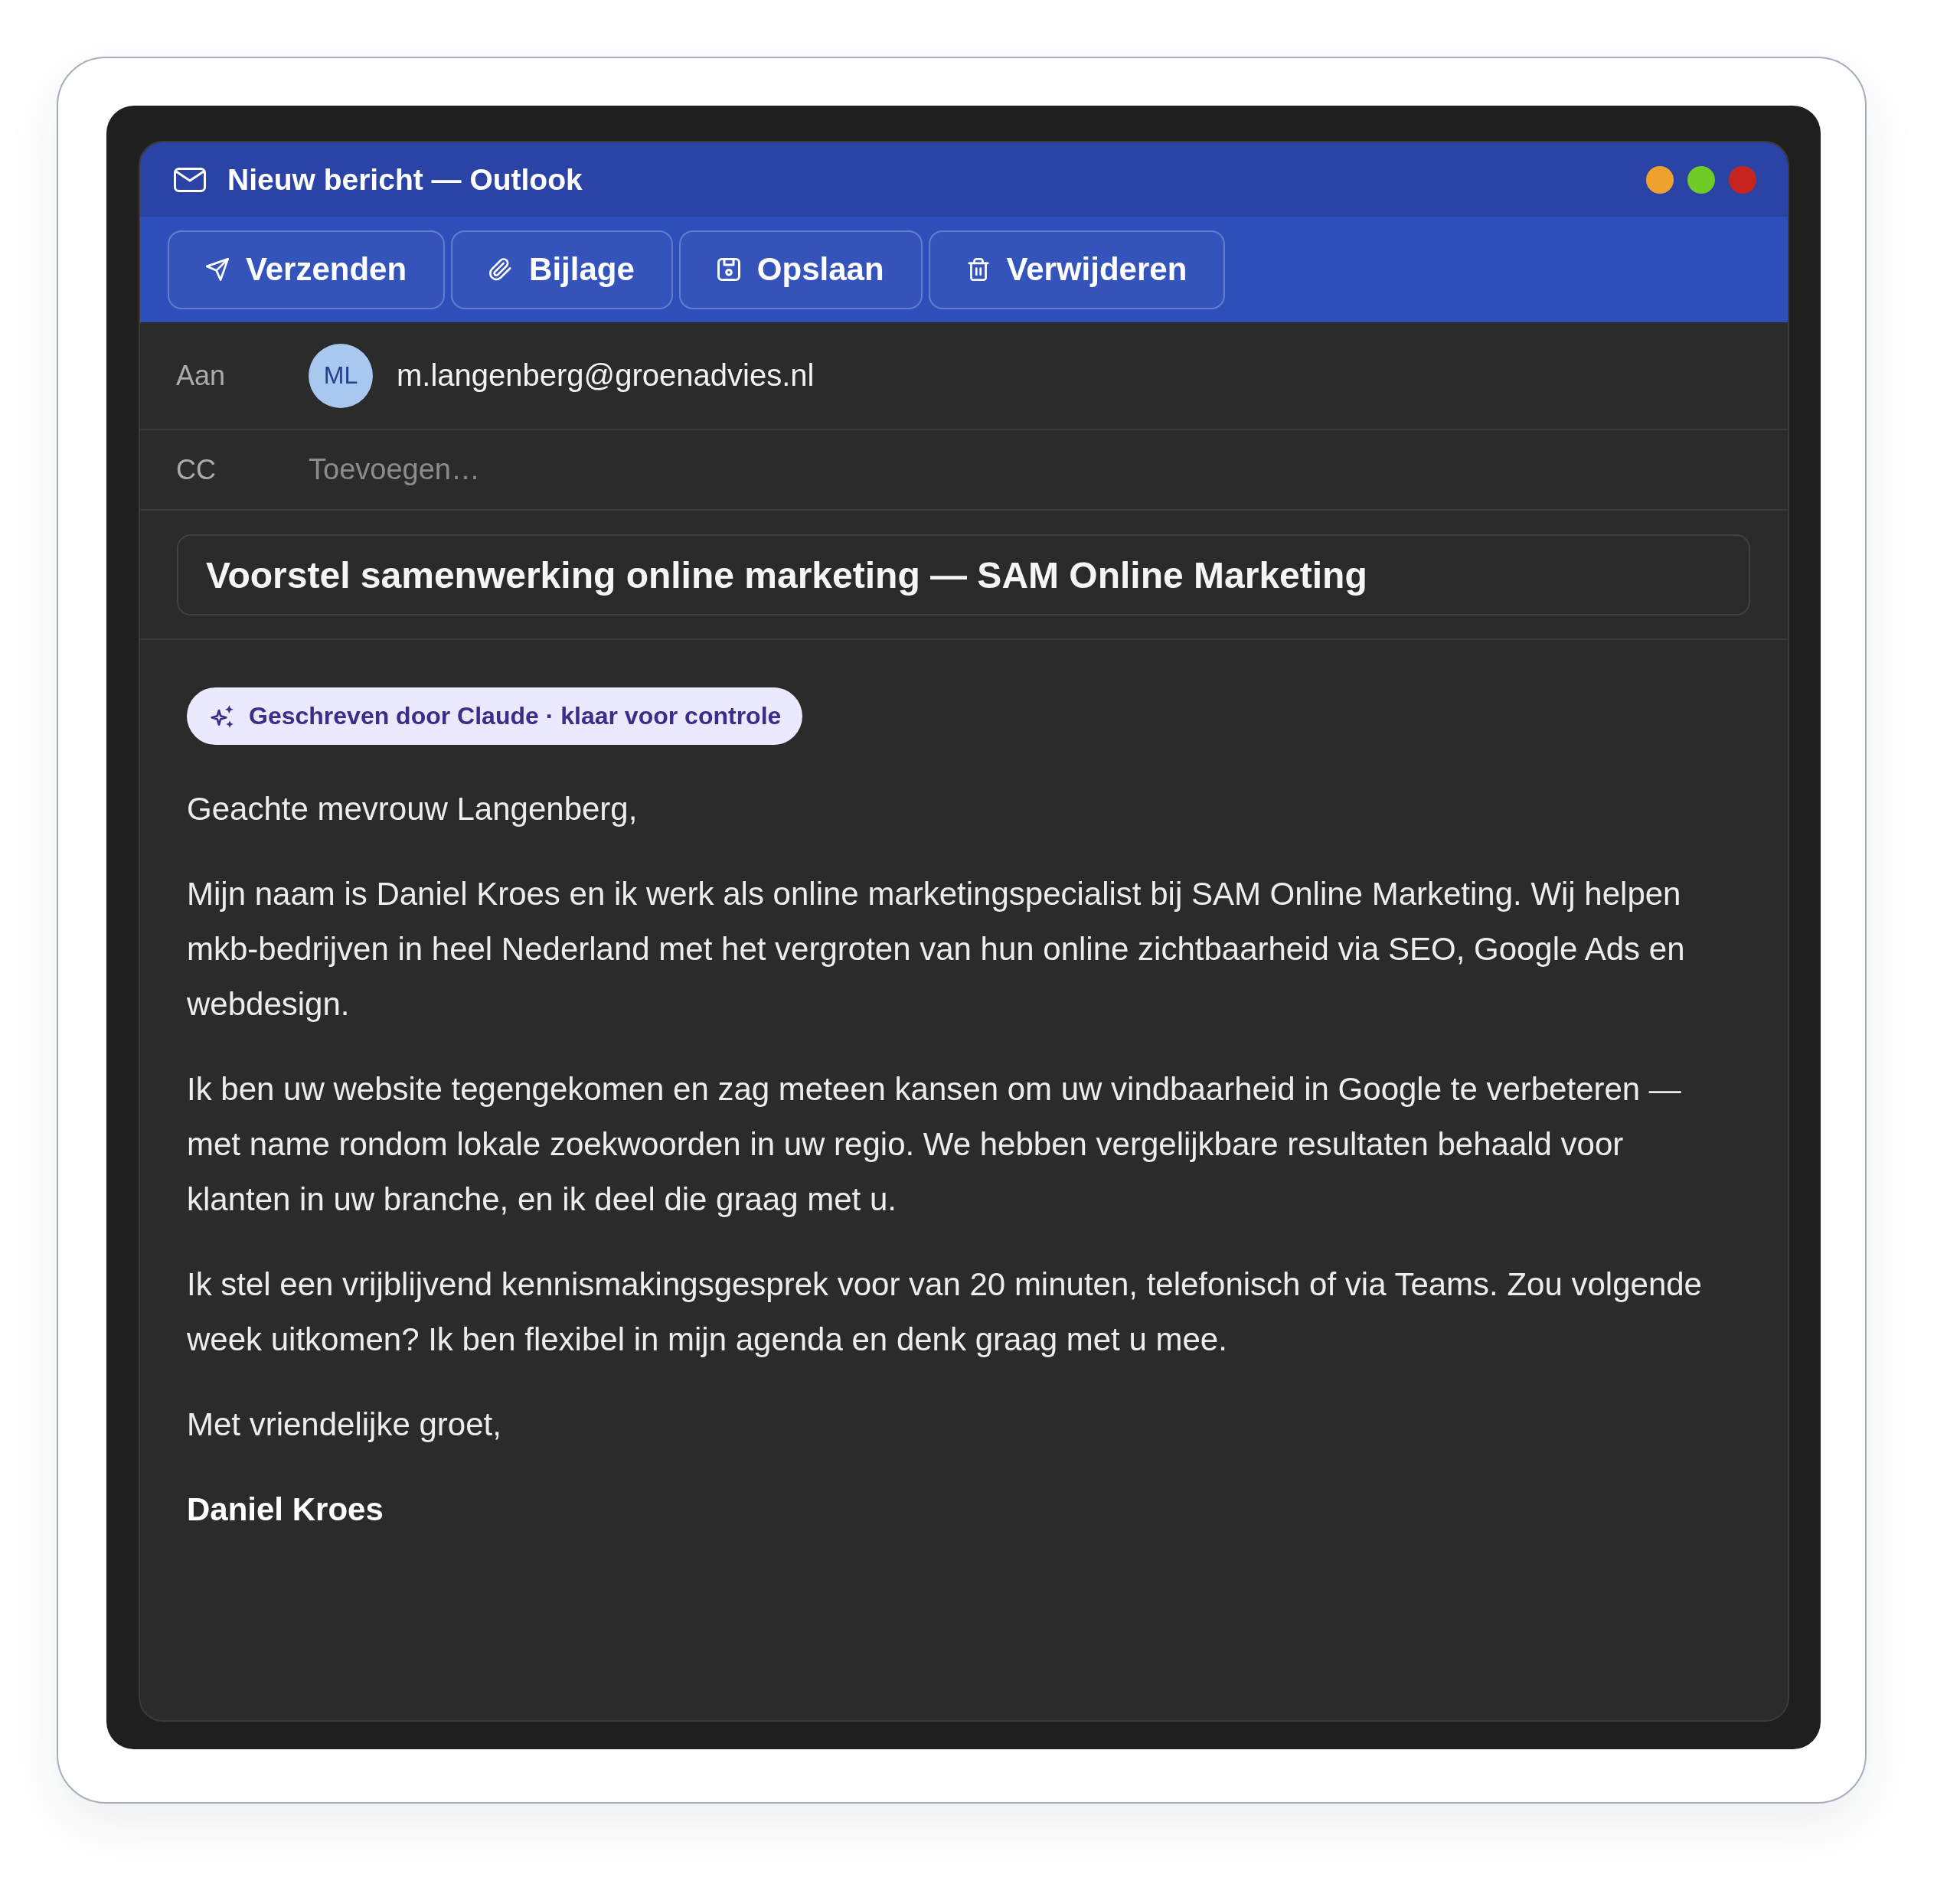 This screenshot has height=1897, width=1960. I want to click on window-title: Nieuw bericht — Outlook, so click(405, 179).